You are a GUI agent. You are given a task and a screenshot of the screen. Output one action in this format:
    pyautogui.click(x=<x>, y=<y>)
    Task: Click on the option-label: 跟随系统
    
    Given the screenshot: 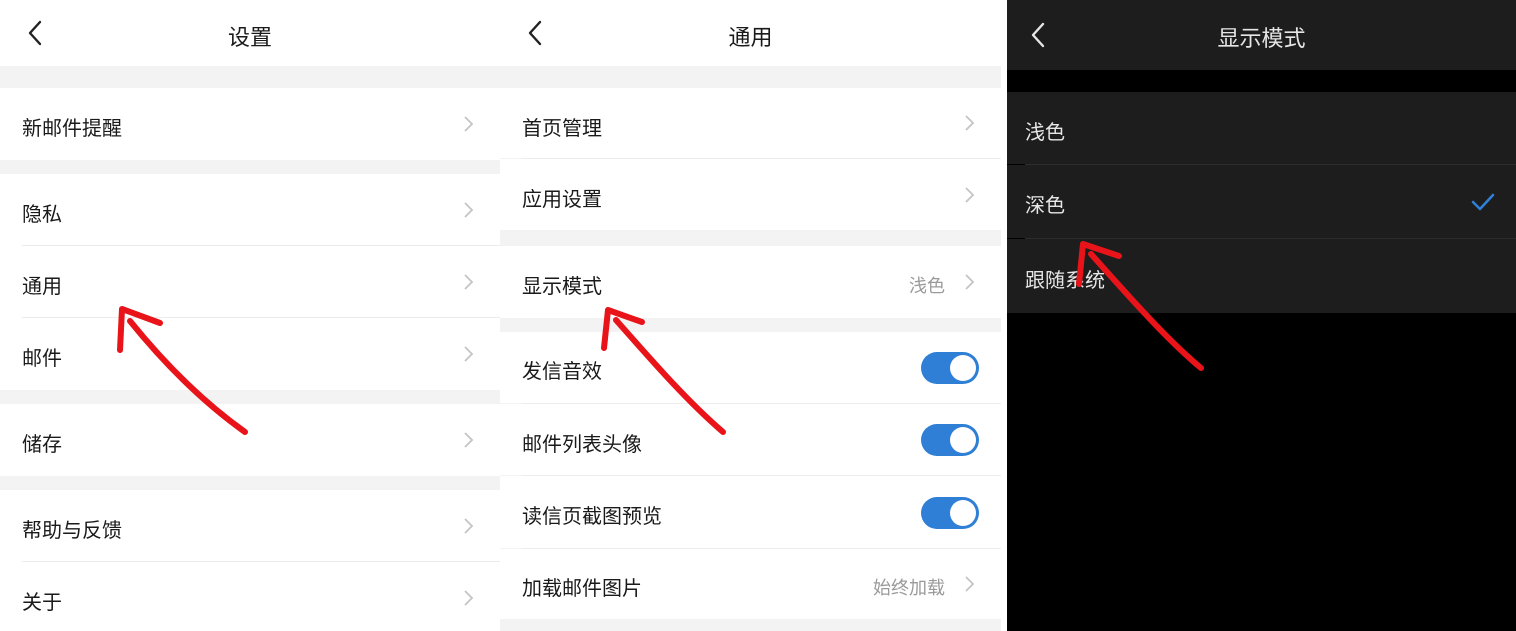 What is the action you would take?
    pyautogui.click(x=1065, y=280)
    